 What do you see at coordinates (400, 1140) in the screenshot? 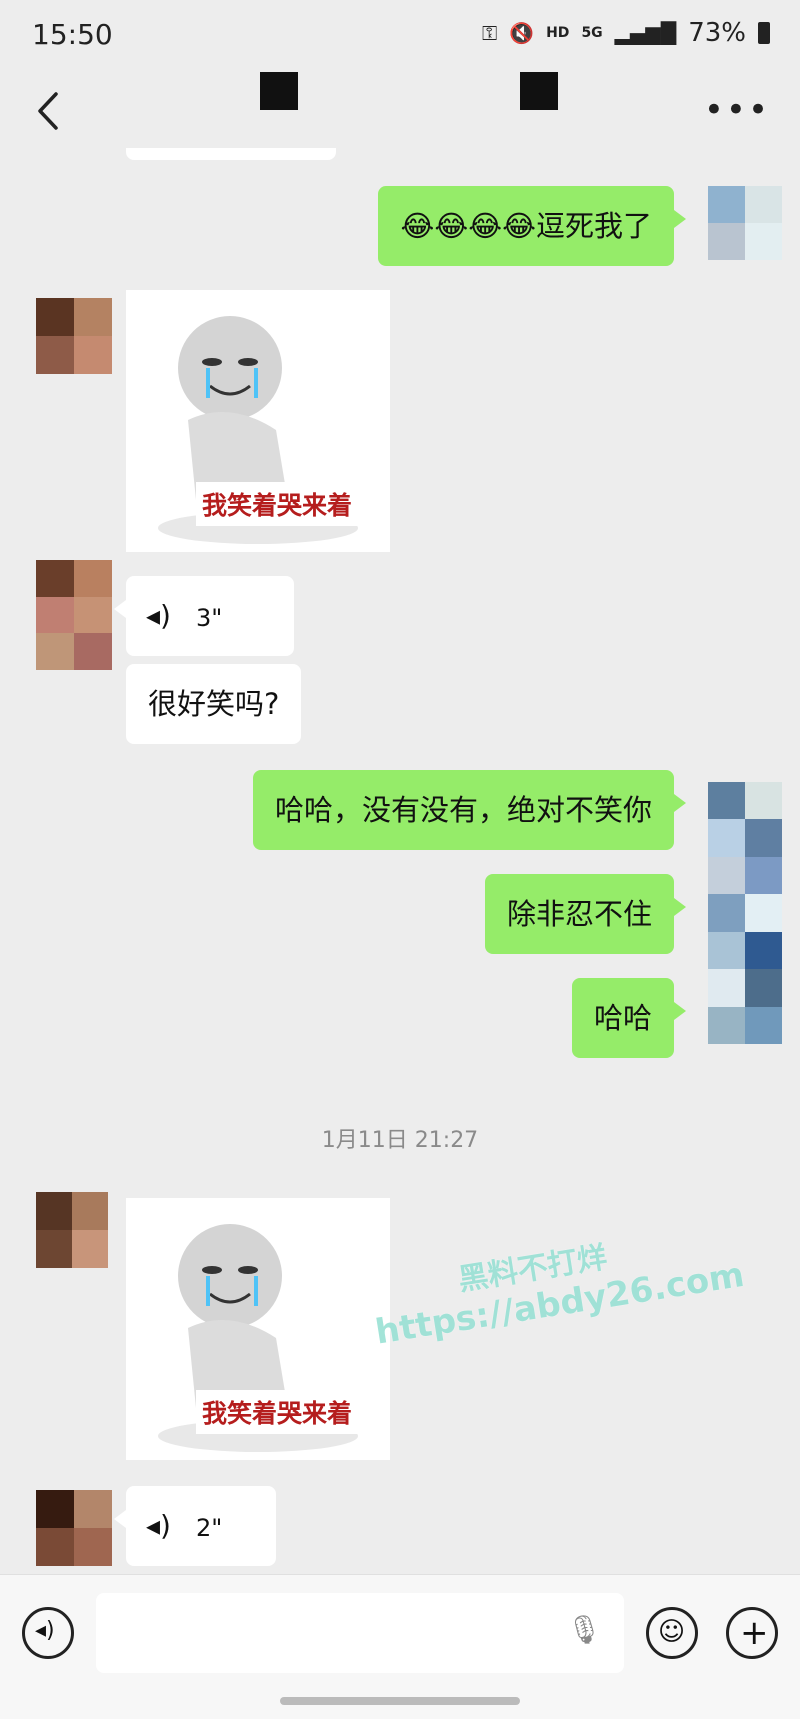
I see `chat-timestamp: 1月11日 21:27` at bounding box center [400, 1140].